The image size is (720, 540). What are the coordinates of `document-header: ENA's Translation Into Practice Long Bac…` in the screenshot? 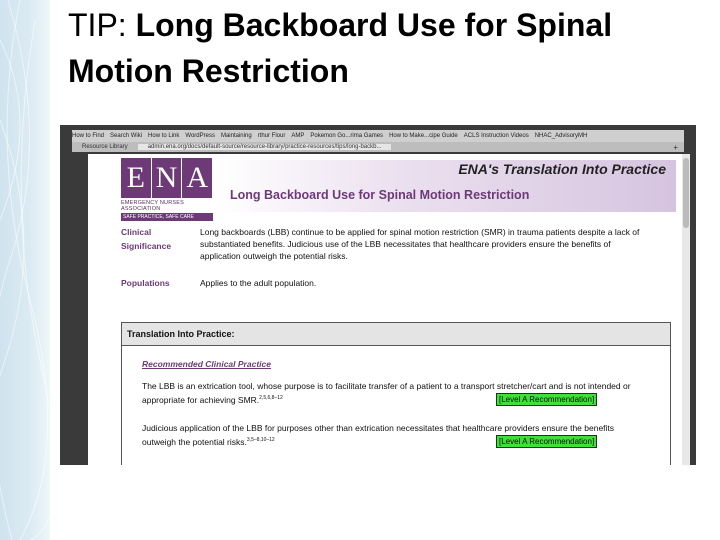 It's located at (446, 186).